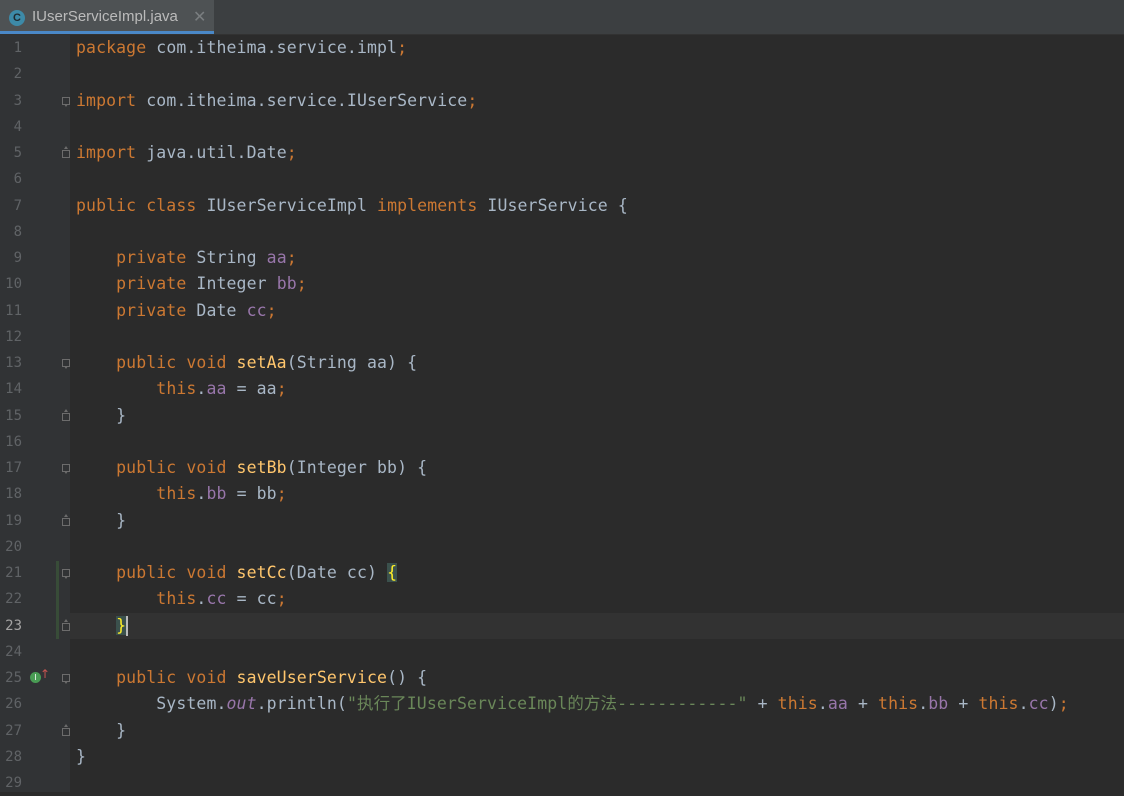 The height and width of the screenshot is (796, 1124). I want to click on code-line: this.aa = aa;, so click(181, 389).